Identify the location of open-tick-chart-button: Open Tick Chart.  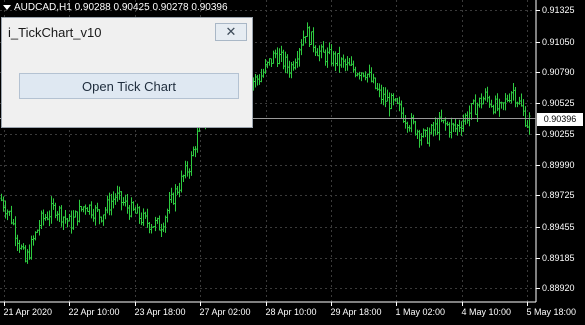
(129, 86).